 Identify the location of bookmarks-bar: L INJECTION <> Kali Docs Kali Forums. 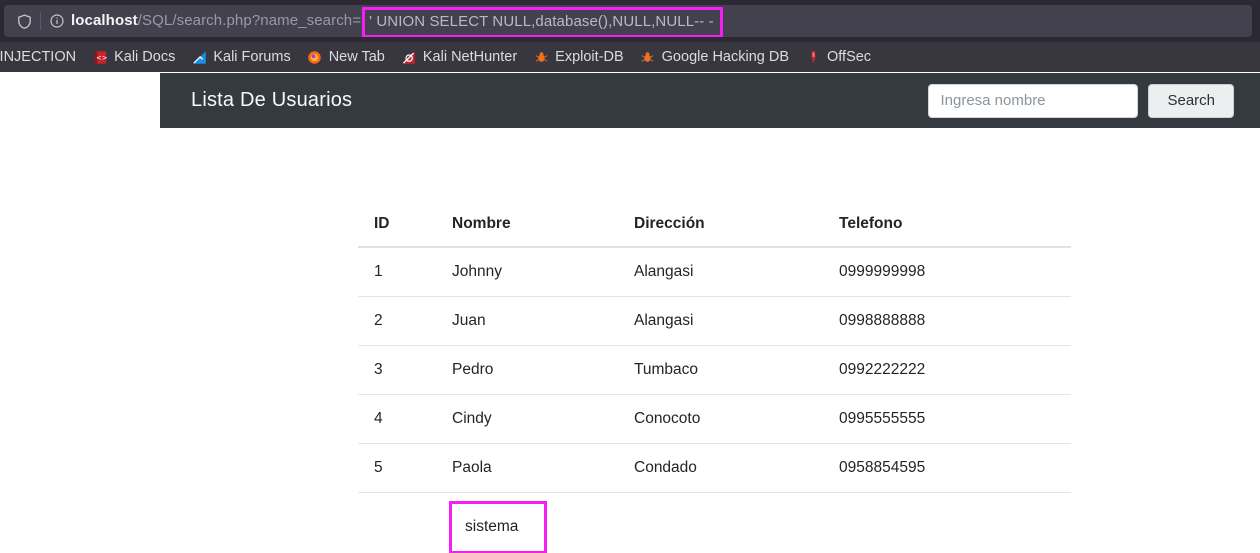
(630, 57).